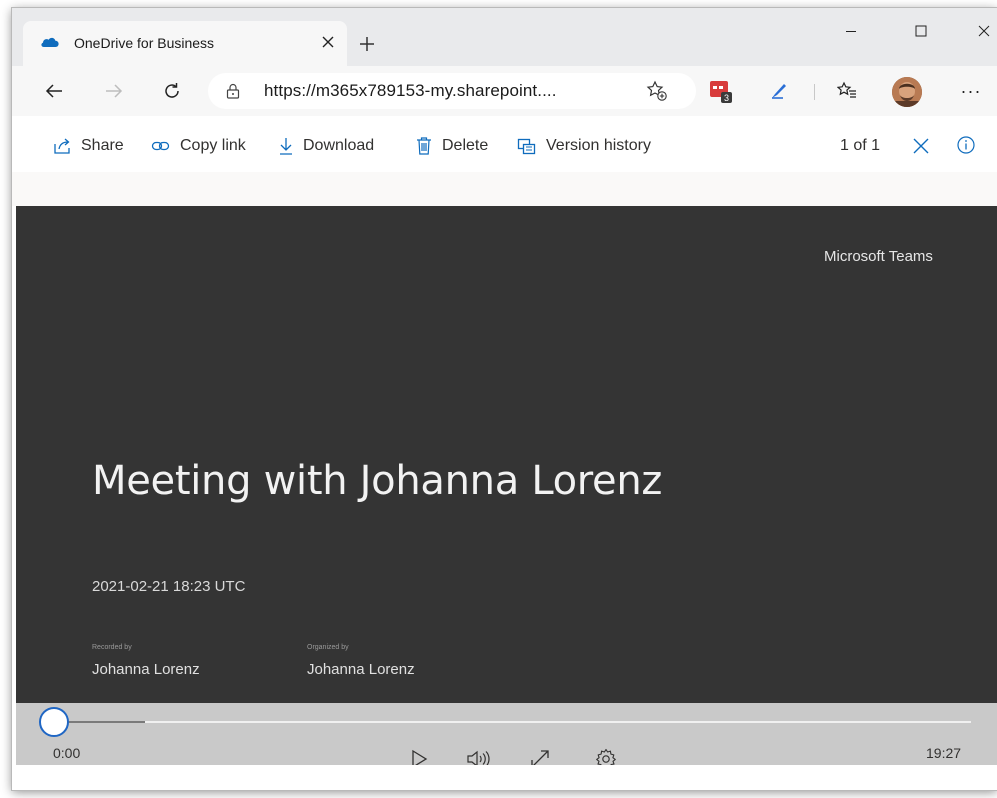 The height and width of the screenshot is (798, 997). What do you see at coordinates (286, 146) in the screenshot?
I see `download-icon` at bounding box center [286, 146].